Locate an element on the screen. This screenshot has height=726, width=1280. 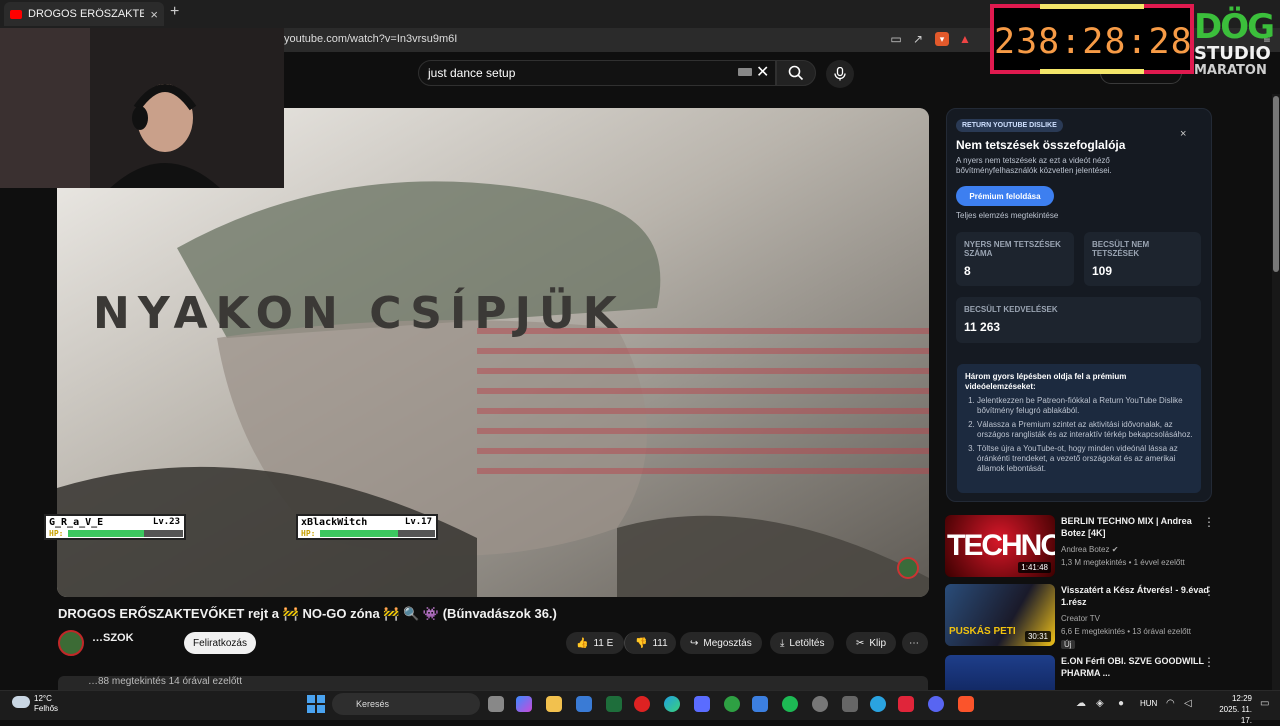
subscribe-button: Feliratkozás is located at coordinates (220, 643).